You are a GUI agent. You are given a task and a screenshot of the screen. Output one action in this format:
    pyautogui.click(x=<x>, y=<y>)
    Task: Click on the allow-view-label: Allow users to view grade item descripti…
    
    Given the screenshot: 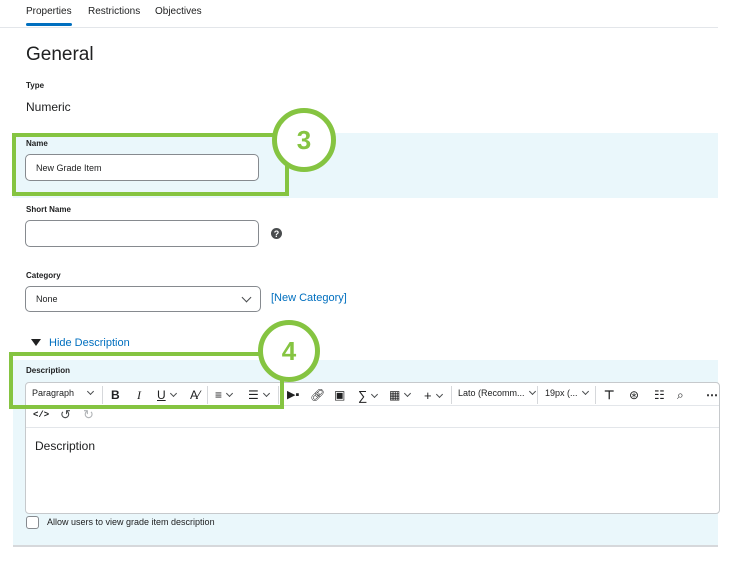 What is the action you would take?
    pyautogui.click(x=131, y=522)
    